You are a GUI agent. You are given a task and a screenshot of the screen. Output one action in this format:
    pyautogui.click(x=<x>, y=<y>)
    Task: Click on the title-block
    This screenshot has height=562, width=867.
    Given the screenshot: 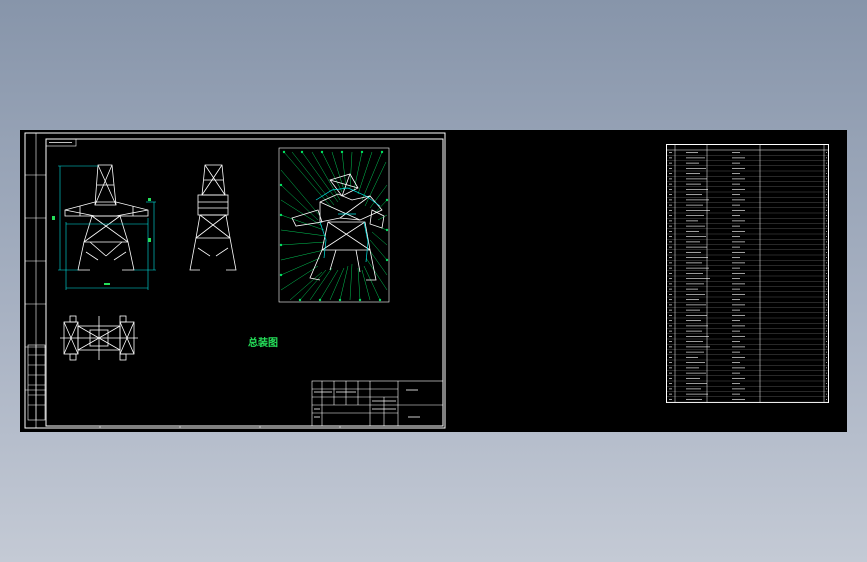 What is the action you would take?
    pyautogui.click(x=377, y=403)
    